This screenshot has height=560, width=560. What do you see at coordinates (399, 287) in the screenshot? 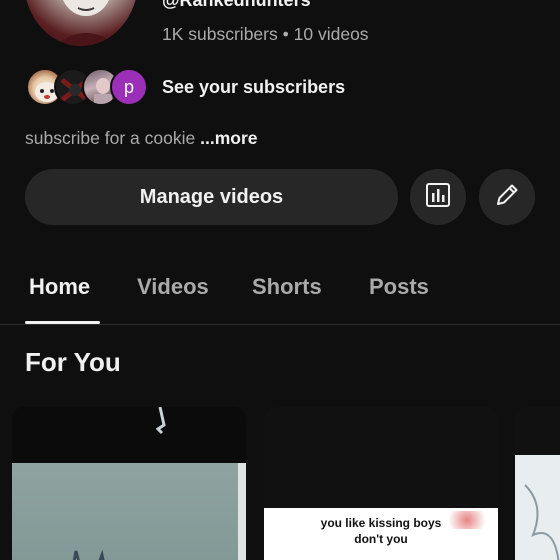
I see `tab-posts: Posts` at bounding box center [399, 287].